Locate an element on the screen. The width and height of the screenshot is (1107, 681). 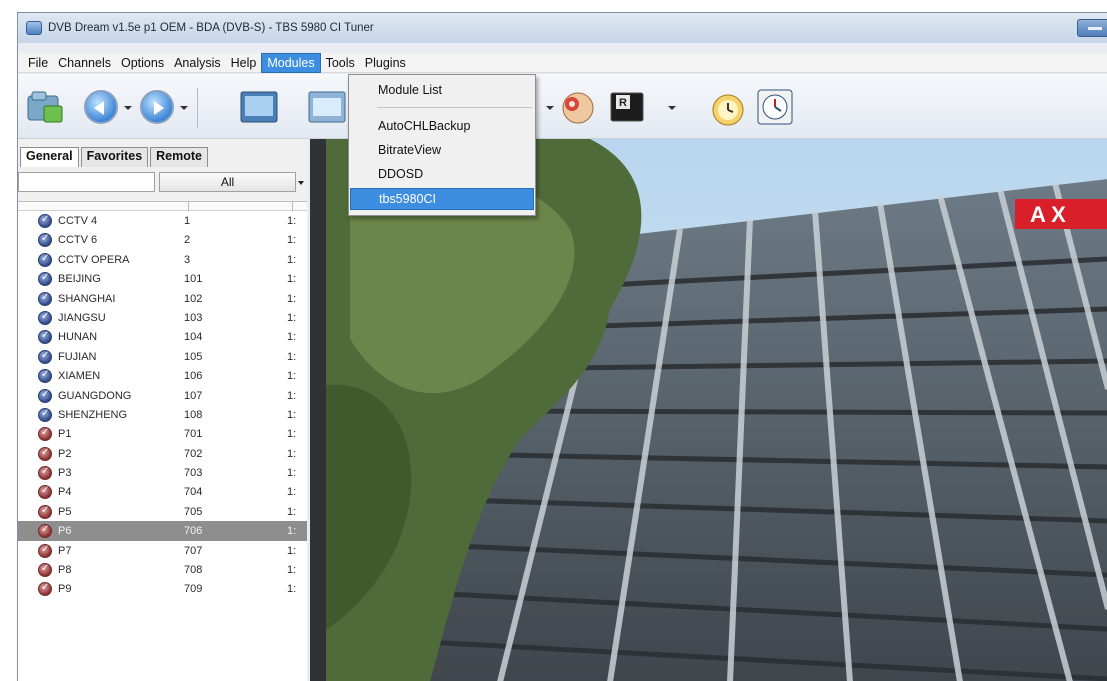
schedule-icon is located at coordinates (776, 108).